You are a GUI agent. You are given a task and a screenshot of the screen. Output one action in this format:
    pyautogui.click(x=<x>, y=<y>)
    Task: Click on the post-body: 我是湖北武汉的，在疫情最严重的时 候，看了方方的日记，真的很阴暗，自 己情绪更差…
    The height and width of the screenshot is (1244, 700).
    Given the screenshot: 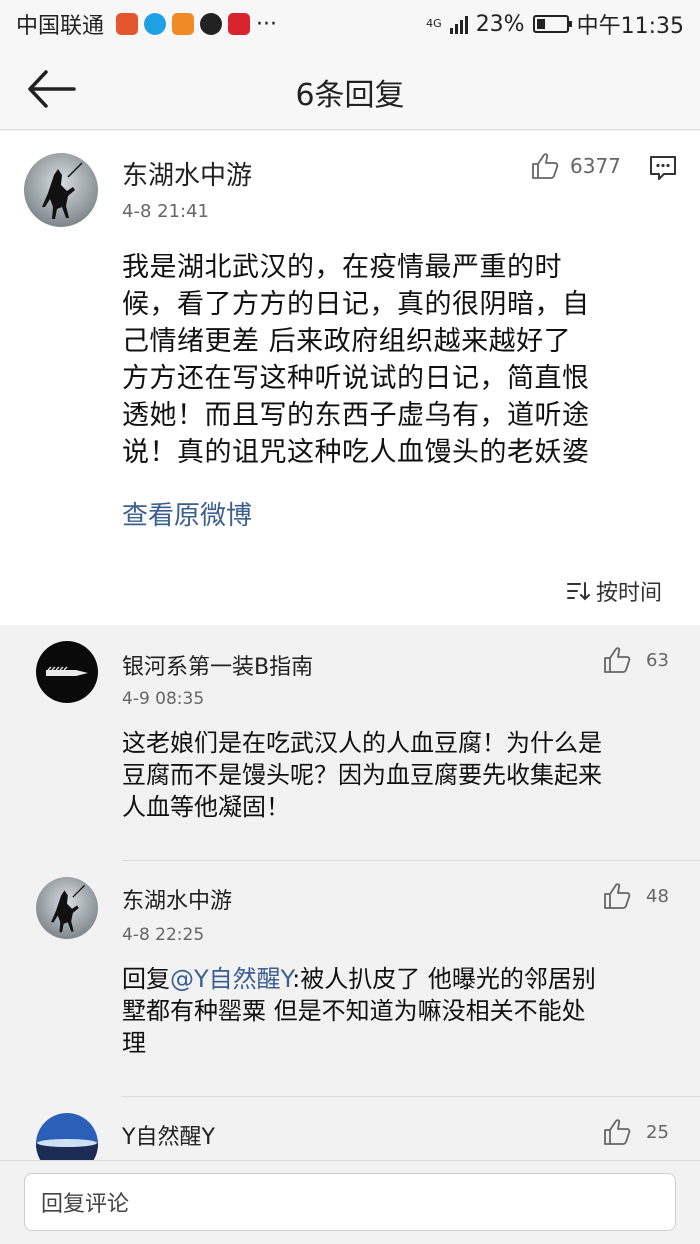 What is the action you would take?
    pyautogui.click(x=392, y=360)
    